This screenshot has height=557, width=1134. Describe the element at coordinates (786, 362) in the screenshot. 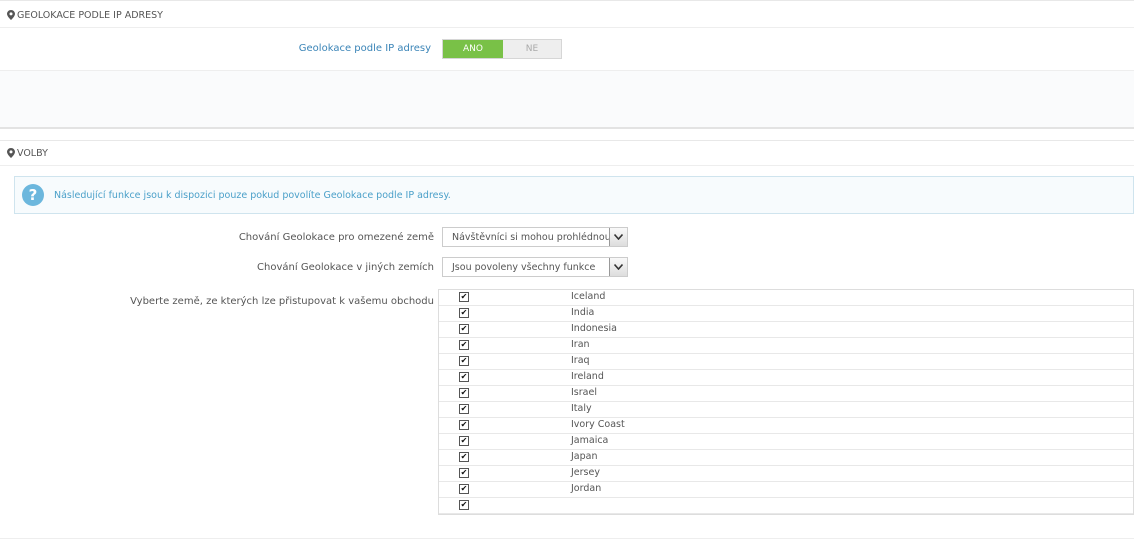

I see `country-row: ✔ Iraq` at that location.